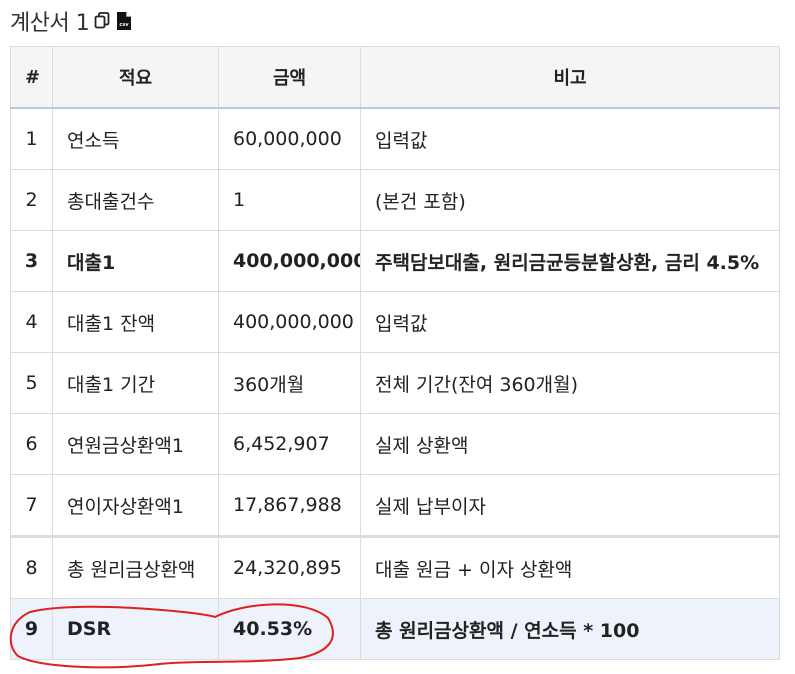 This screenshot has width=795, height=674. I want to click on copy-icon, so click(102, 21).